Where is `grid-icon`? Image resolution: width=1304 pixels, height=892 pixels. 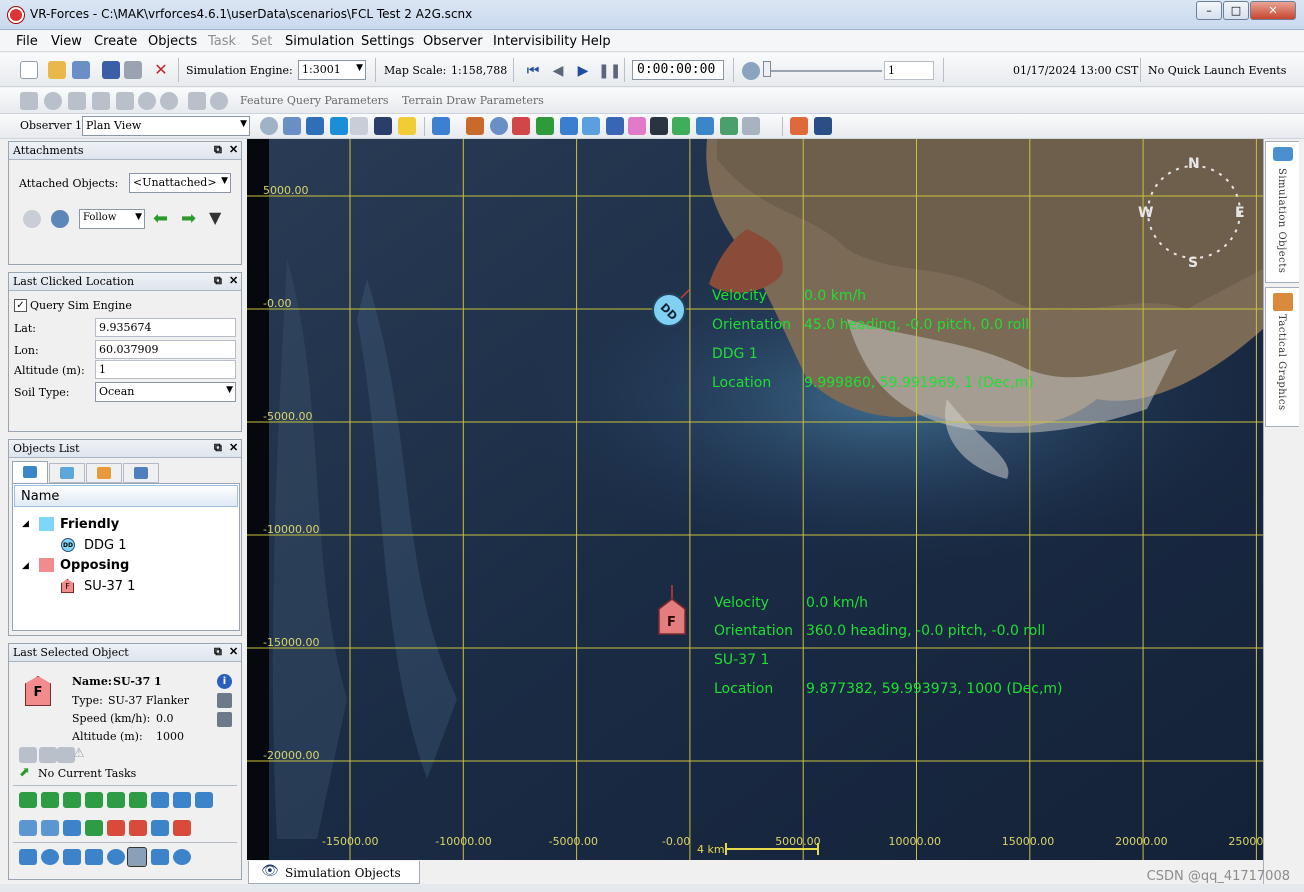
grid-icon is located at coordinates (591, 126).